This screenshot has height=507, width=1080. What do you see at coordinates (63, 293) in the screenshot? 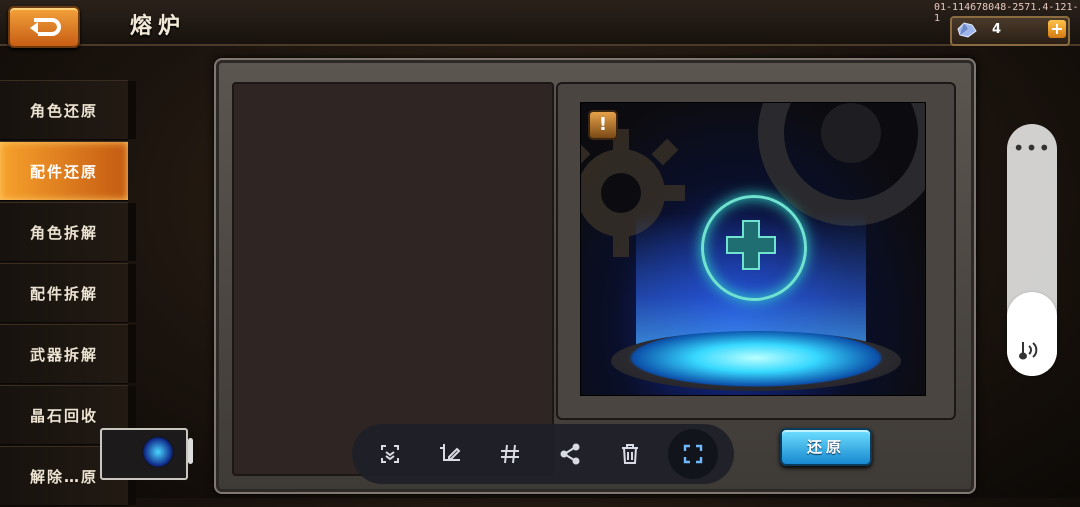
I see `sidebar-item-label: 配件拆解` at bounding box center [63, 293].